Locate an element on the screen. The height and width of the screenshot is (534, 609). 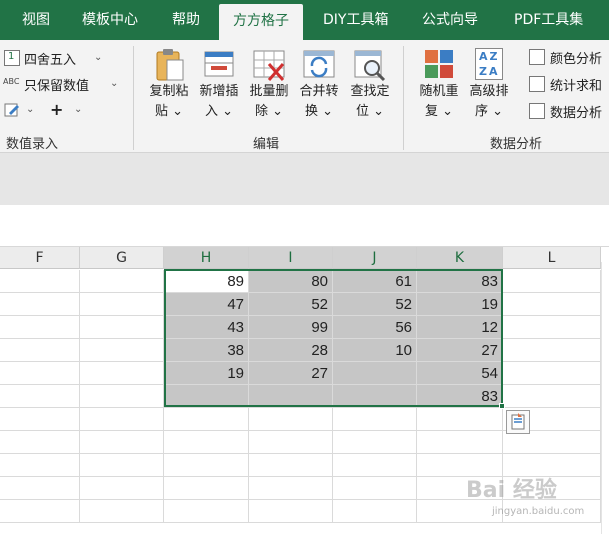
cell-i-row-5: 27 is located at coordinates (291, 373).